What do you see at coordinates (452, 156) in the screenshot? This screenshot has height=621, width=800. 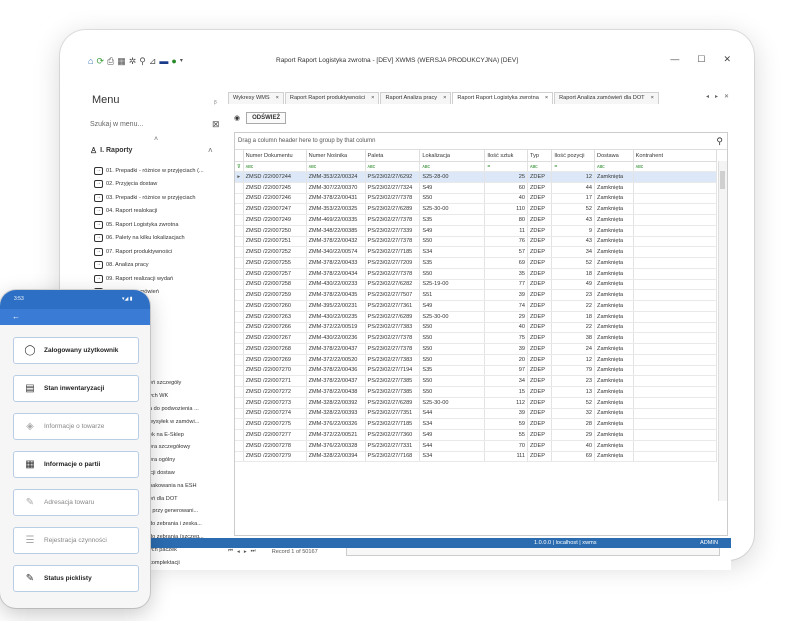 I see `column-header: Lokalizacja` at bounding box center [452, 156].